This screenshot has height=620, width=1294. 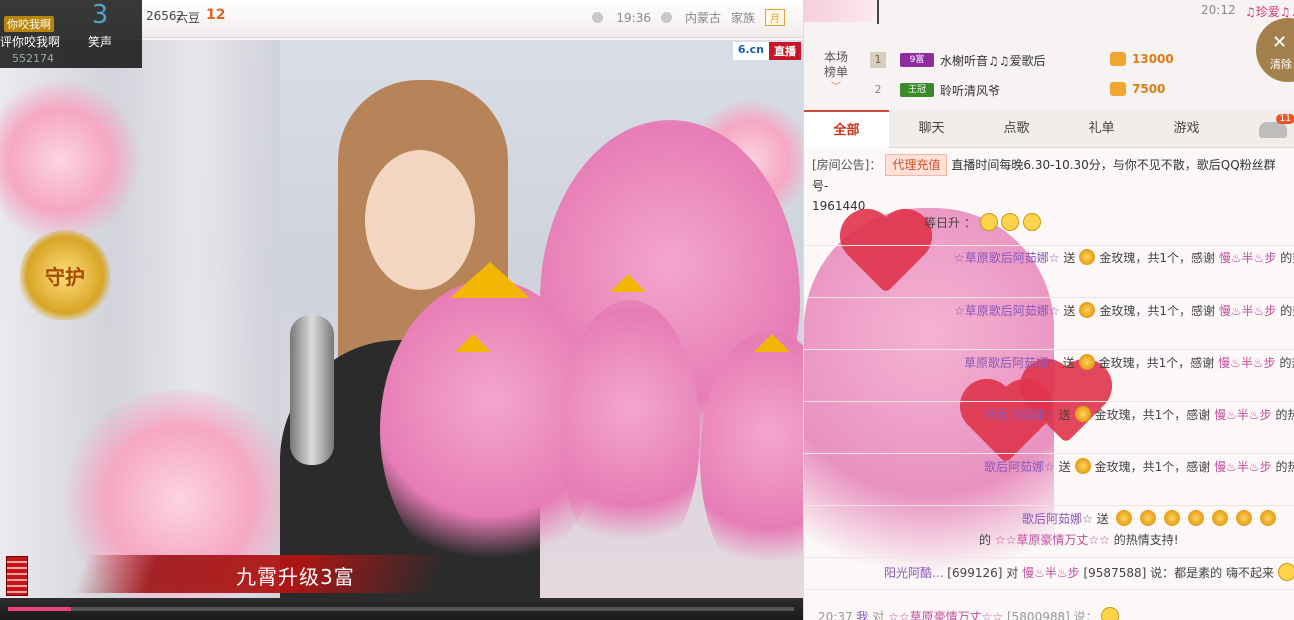 What do you see at coordinates (878, 60) in the screenshot?
I see `rank-number: 1` at bounding box center [878, 60].